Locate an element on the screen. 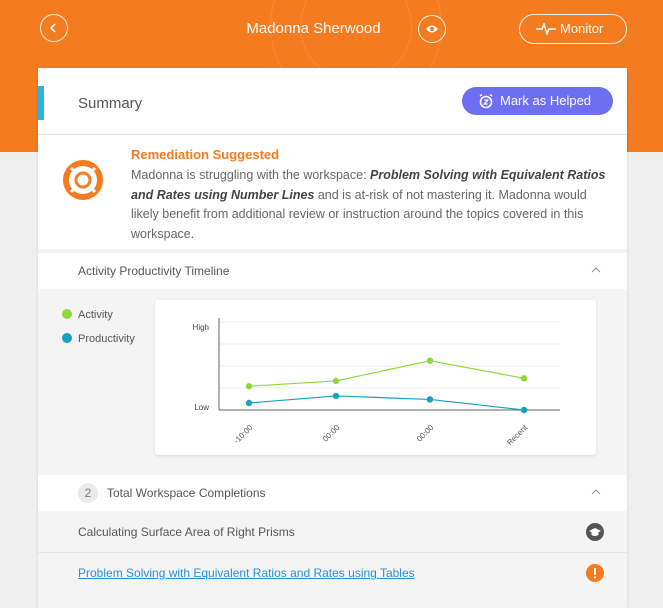  timeline-chart: High Low -10:00 00:00 00:00 Recent is located at coordinates (376, 383).